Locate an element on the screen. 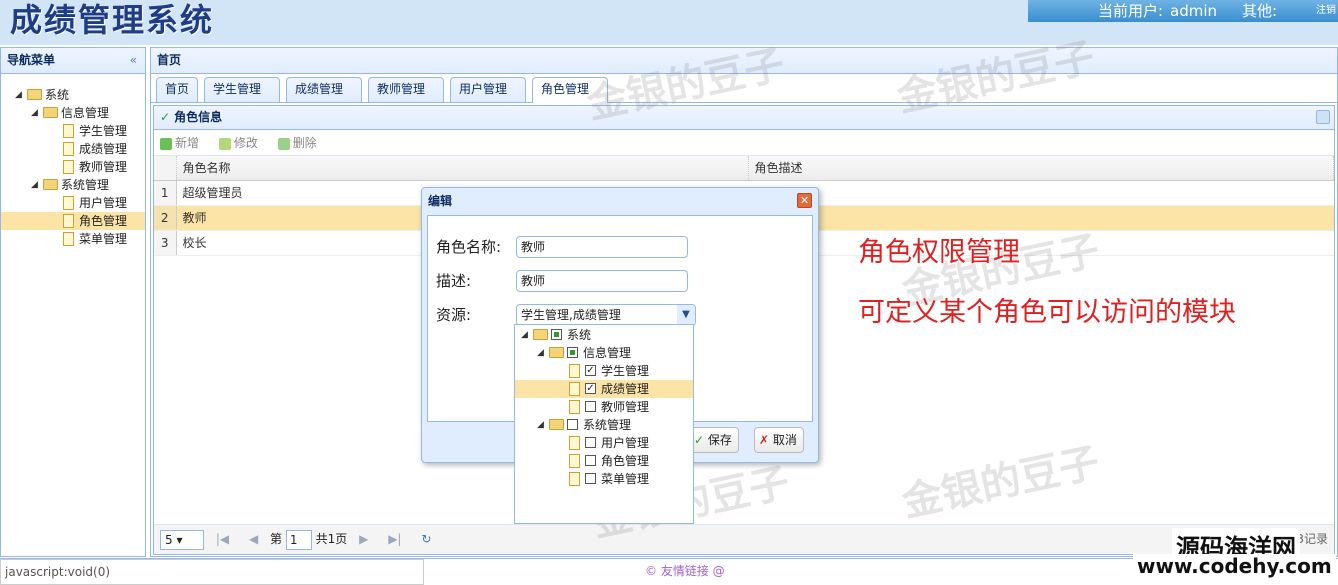 The width and height of the screenshot is (1338, 585). nav-tree-item: ◢ 系统 is located at coordinates (73, 95).